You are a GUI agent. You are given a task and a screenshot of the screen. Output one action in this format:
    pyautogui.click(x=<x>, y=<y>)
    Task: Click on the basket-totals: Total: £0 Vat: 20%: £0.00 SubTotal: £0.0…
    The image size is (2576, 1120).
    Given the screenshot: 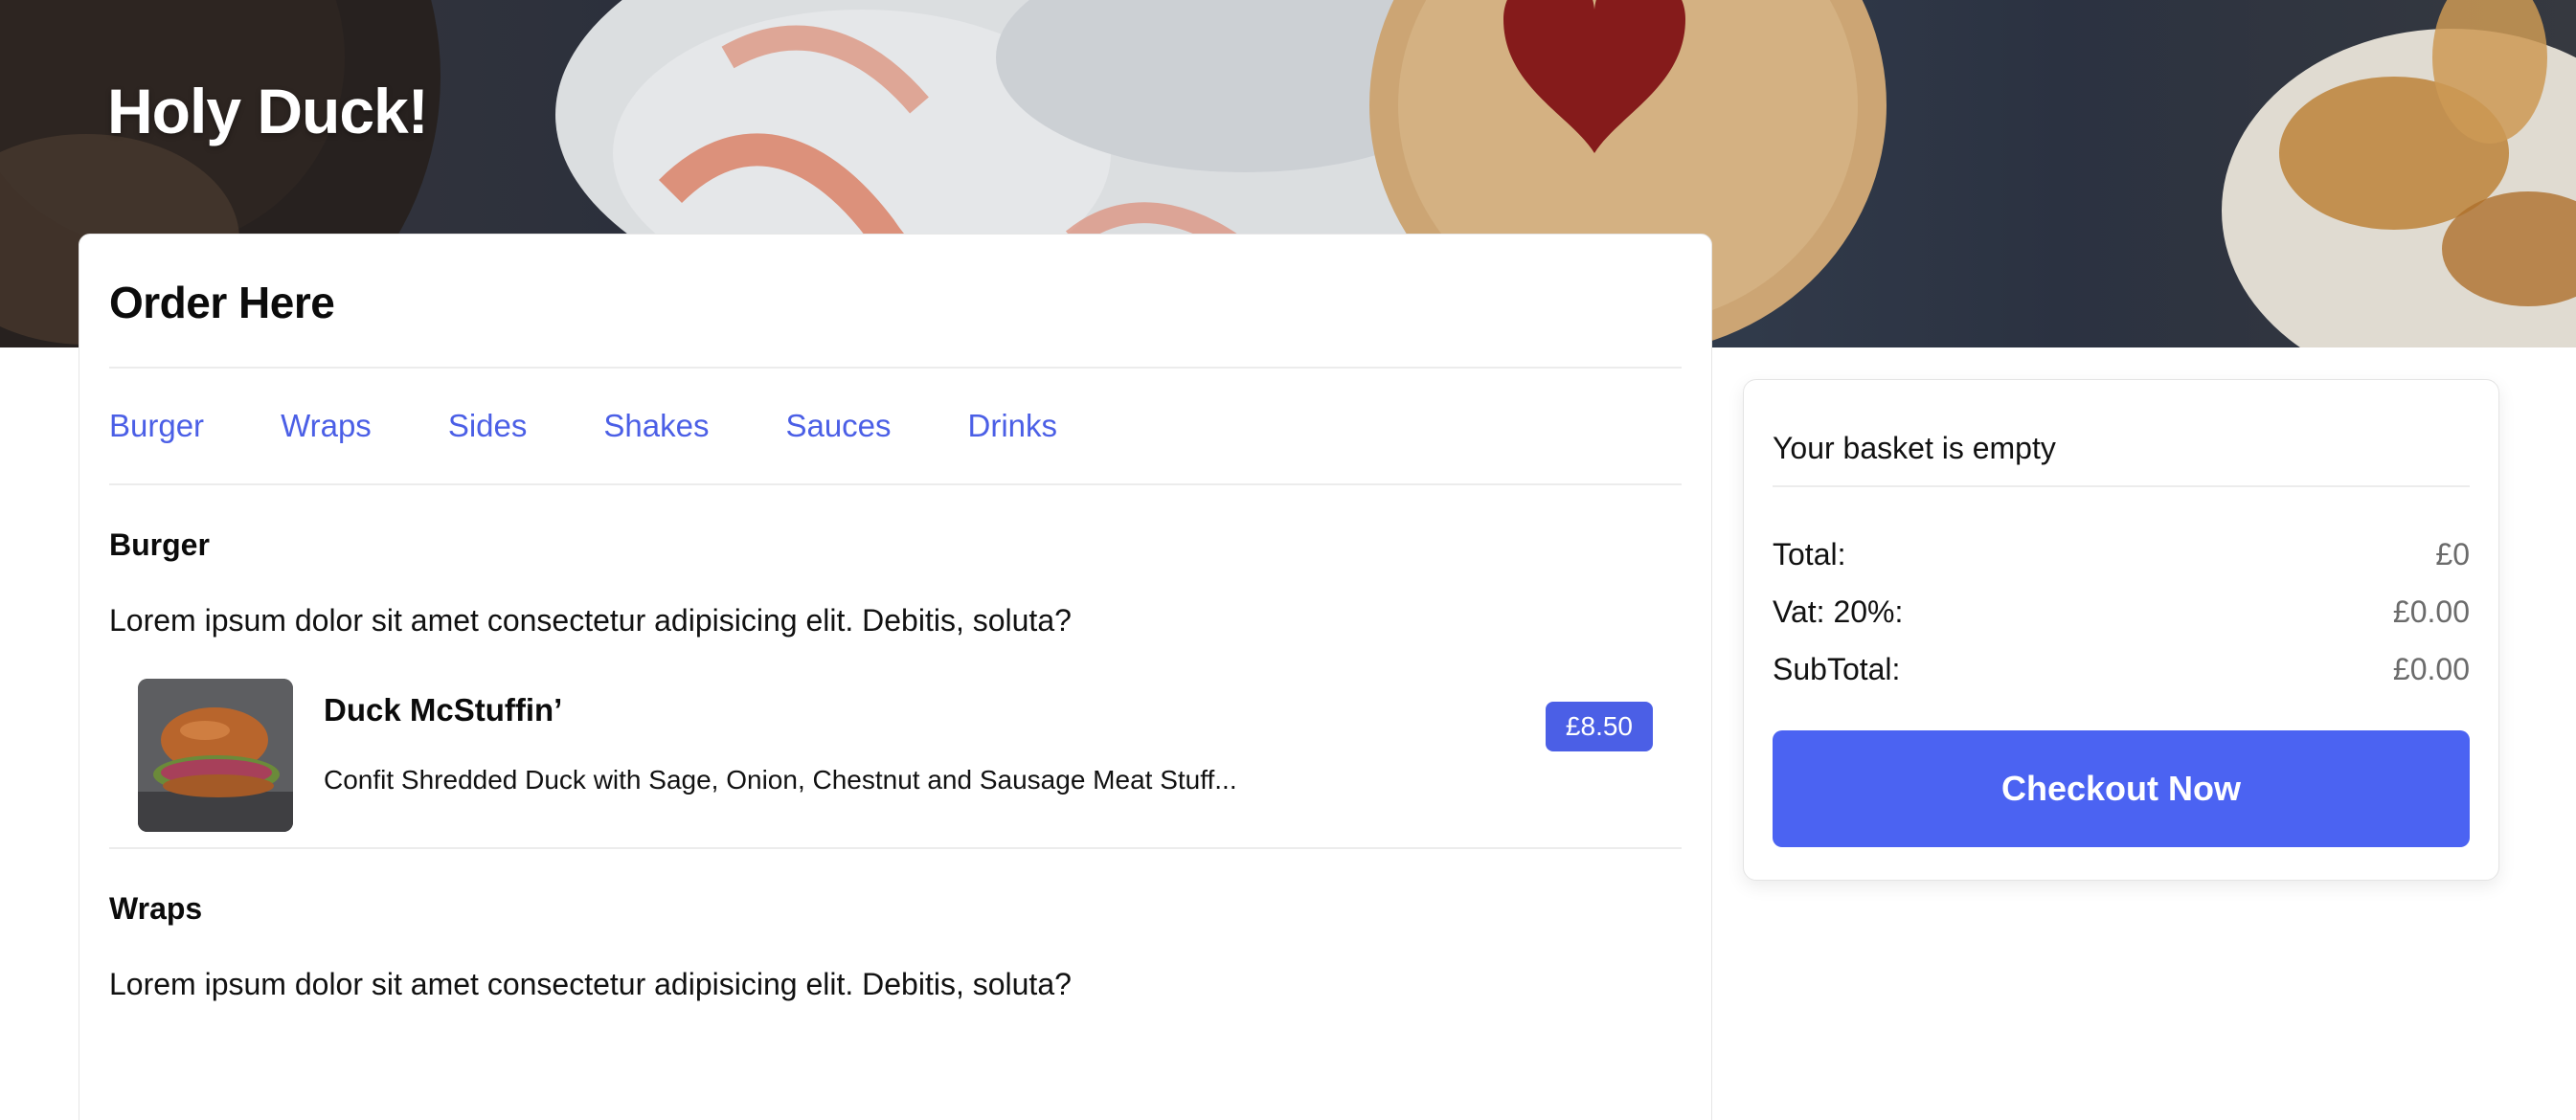 What is the action you would take?
    pyautogui.click(x=2121, y=612)
    